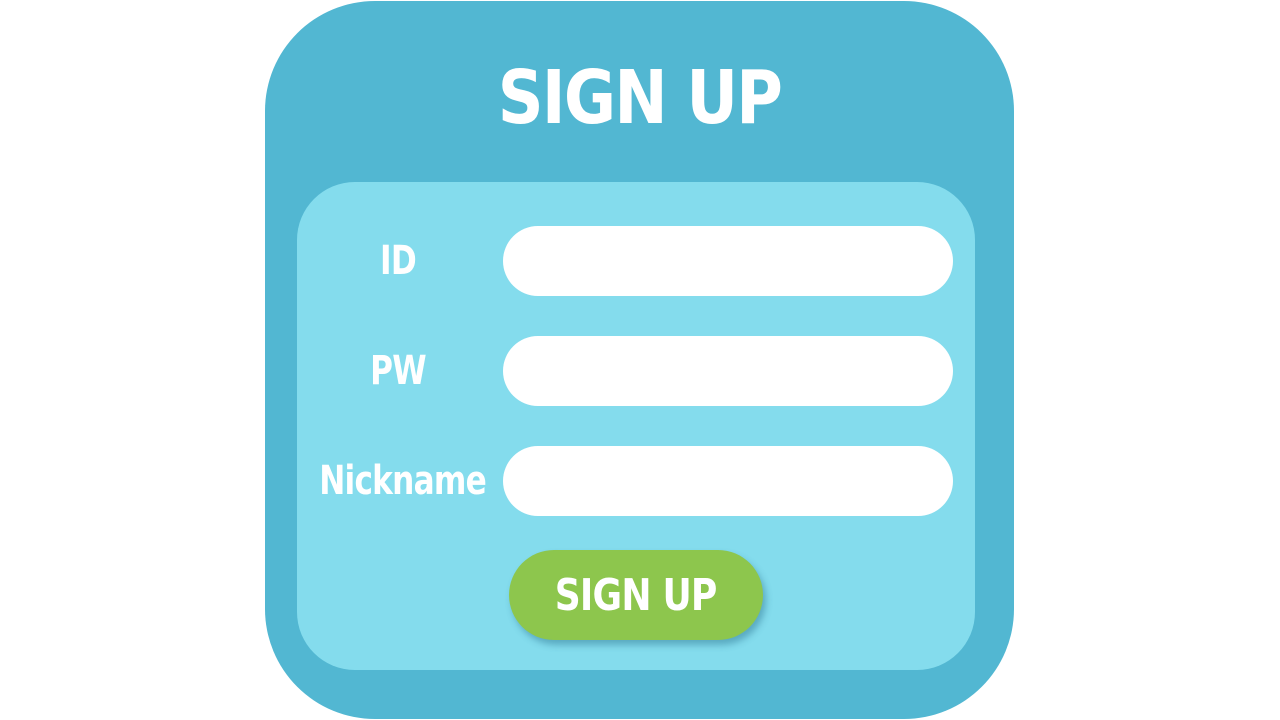  Describe the element at coordinates (398, 371) in the screenshot. I see `pw-label: PW` at that location.